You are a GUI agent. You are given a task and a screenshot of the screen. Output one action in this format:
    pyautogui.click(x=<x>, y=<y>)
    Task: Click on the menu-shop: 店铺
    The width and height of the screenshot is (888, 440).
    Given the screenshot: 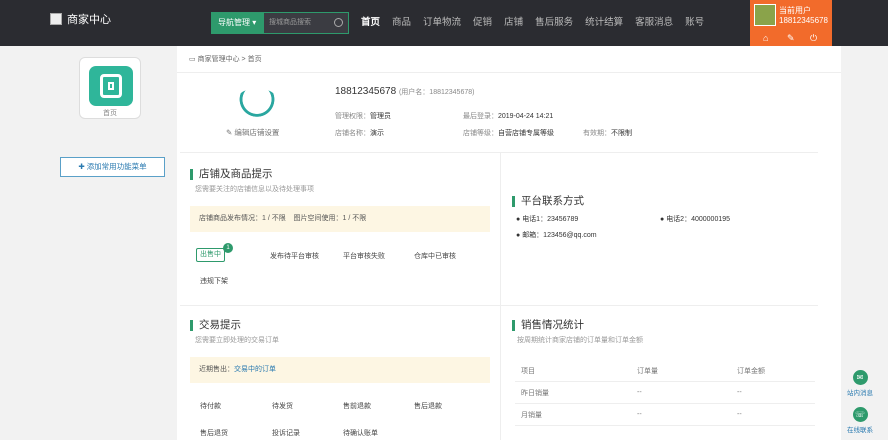 What is the action you would take?
    pyautogui.click(x=513, y=23)
    